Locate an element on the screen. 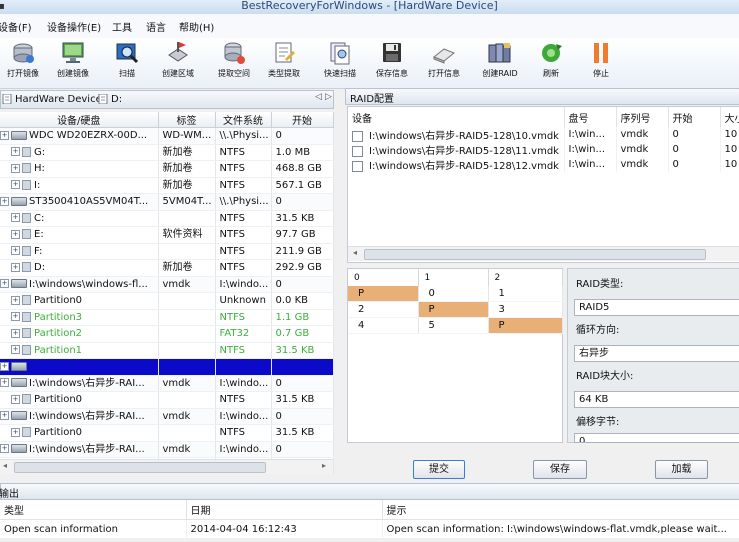  partition-row: + I: 新加卷 NTFS 567.1 GB is located at coordinates (167, 185).